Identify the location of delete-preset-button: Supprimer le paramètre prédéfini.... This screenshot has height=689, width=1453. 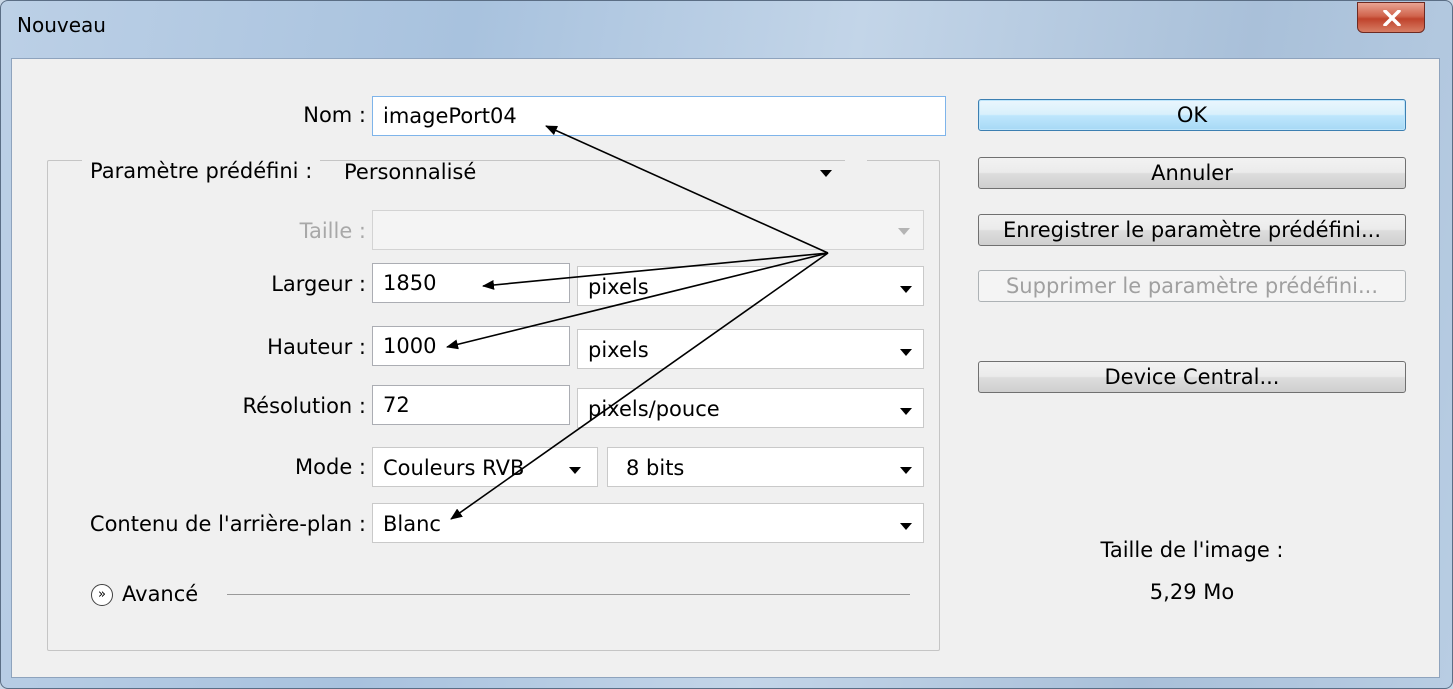
(1192, 286).